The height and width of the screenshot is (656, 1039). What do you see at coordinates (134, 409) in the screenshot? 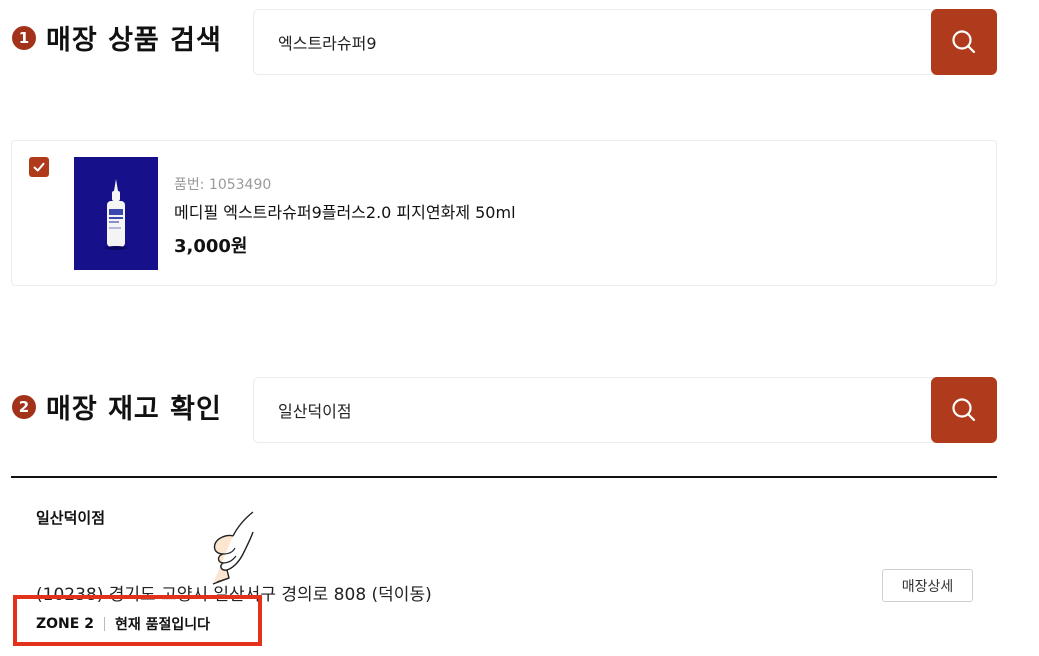
I see `section-title-text: 매장 재고 확인` at bounding box center [134, 409].